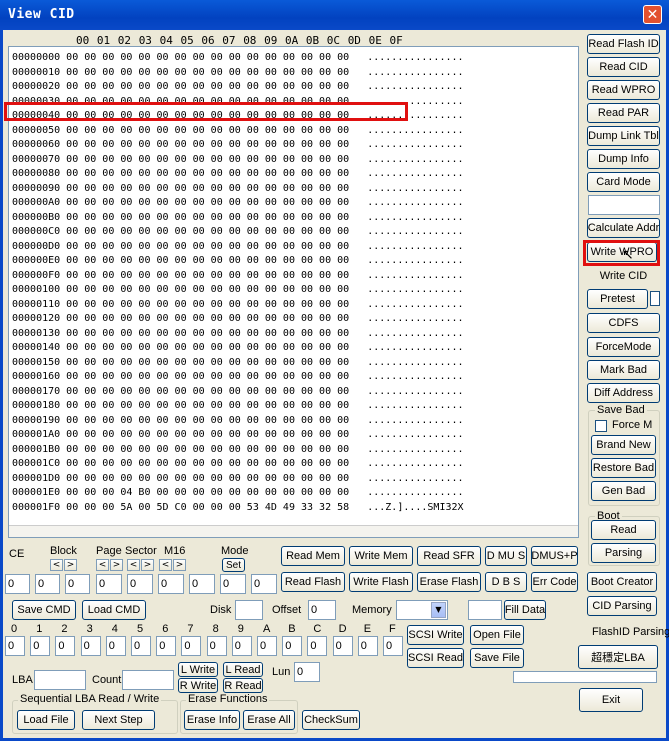 The width and height of the screenshot is (669, 741). Describe the element at coordinates (623, 491) in the screenshot. I see `gen-bad-button: Gen Bad` at that location.